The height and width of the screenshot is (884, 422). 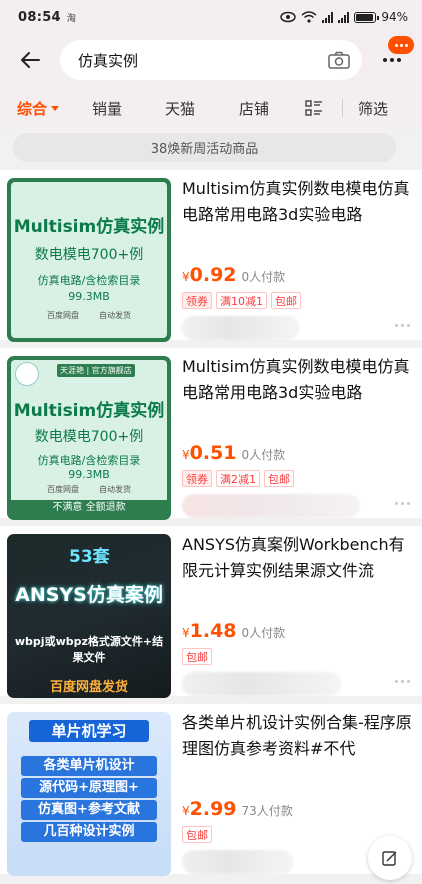 What do you see at coordinates (237, 809) in the screenshot?
I see `price-row: ¥ 2.99 73人付款` at bounding box center [237, 809].